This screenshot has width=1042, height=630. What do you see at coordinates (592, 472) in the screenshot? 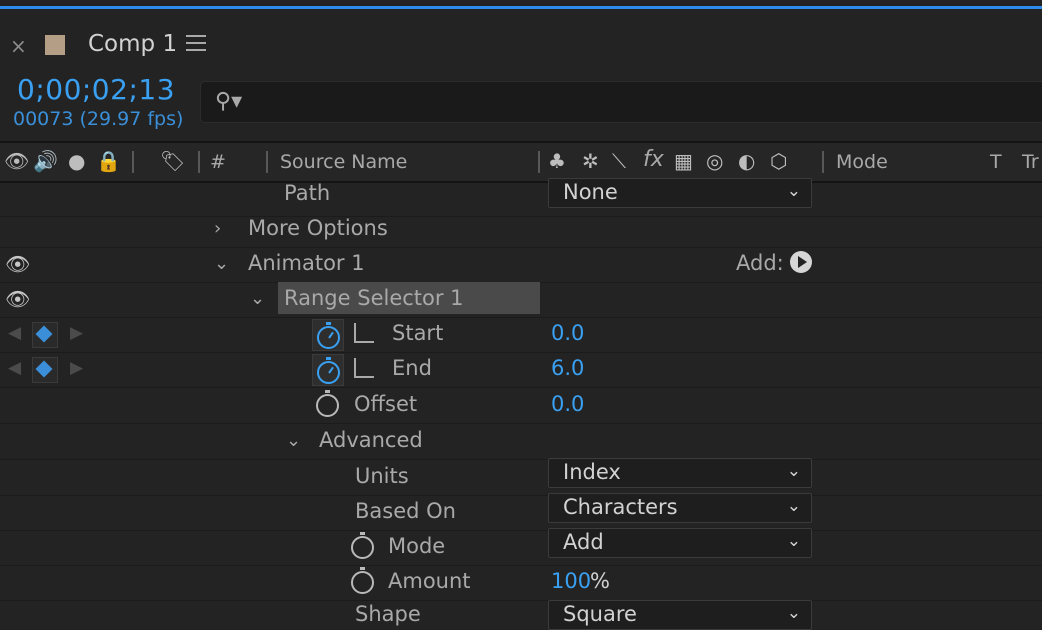
I see `units-dropdown-value: Index` at bounding box center [592, 472].